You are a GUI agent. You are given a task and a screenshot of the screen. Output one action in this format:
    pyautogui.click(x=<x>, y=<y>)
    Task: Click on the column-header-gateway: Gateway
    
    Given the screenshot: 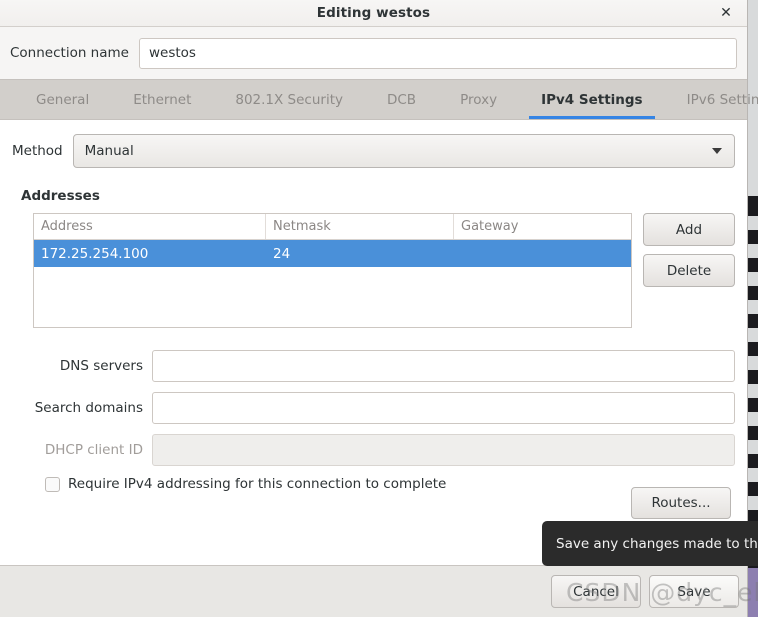 What is the action you would take?
    pyautogui.click(x=490, y=226)
    